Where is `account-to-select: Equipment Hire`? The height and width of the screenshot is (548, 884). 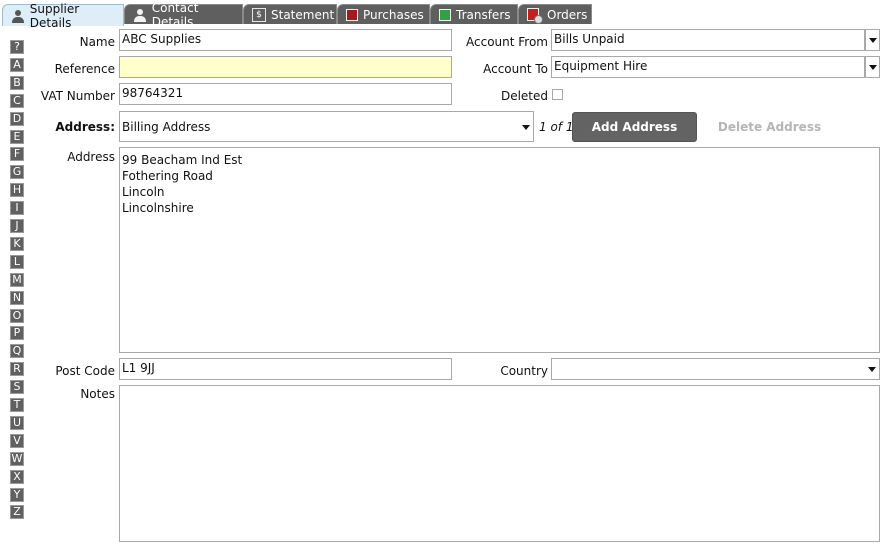
account-to-select: Equipment Hire is located at coordinates (708, 67).